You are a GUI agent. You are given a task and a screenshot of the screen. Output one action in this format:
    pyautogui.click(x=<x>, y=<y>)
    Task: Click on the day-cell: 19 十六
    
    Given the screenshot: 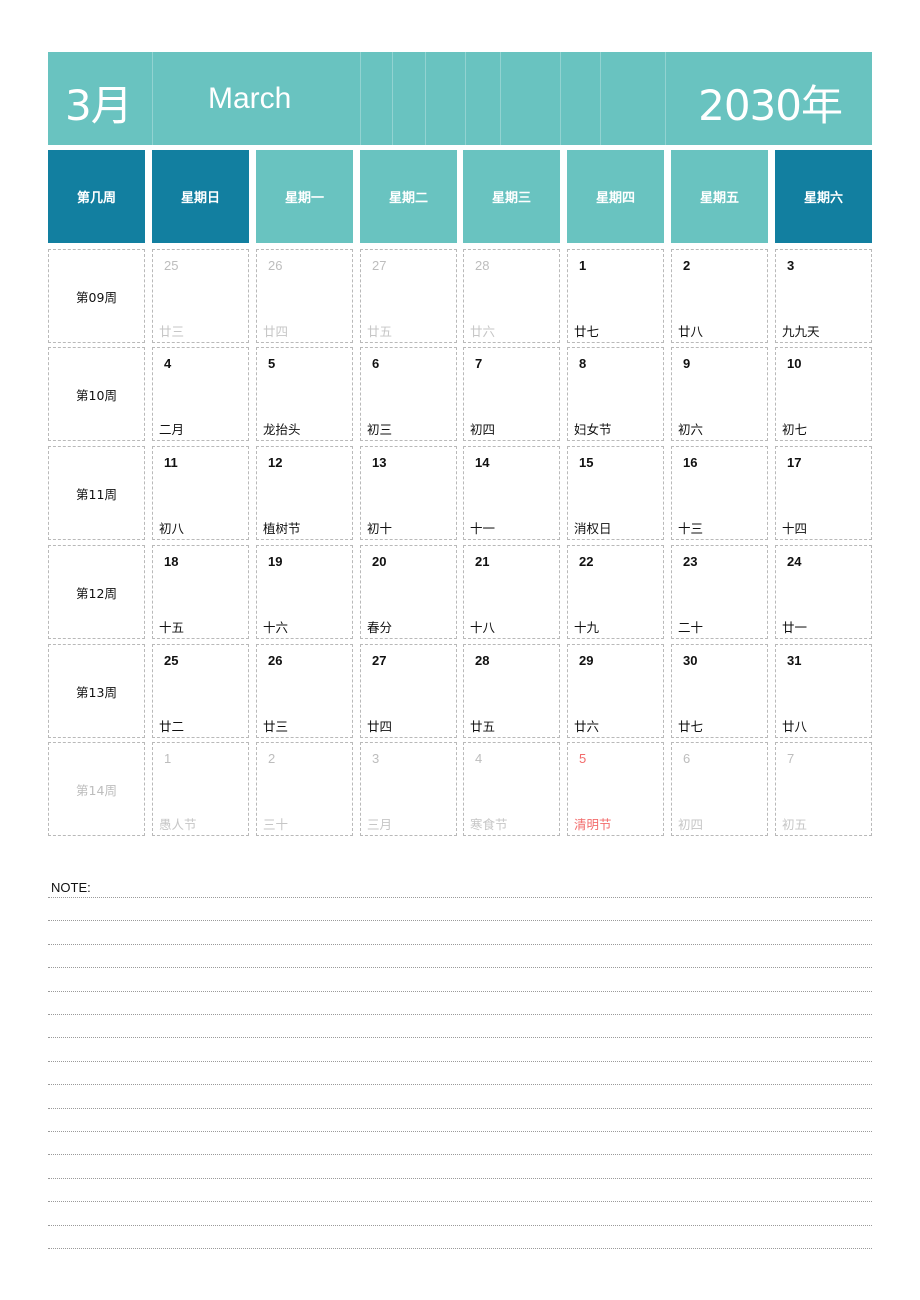 What is the action you would take?
    pyautogui.click(x=304, y=592)
    